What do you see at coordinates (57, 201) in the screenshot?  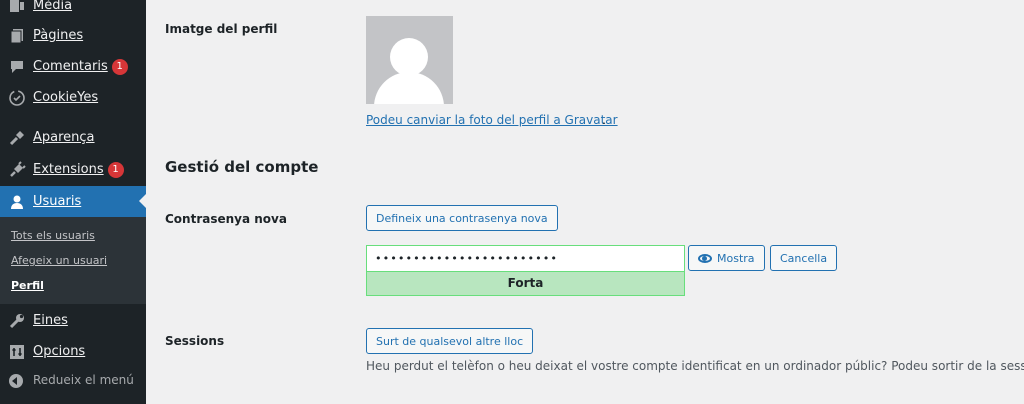 I see `sidebar-item-label: Usuaris` at bounding box center [57, 201].